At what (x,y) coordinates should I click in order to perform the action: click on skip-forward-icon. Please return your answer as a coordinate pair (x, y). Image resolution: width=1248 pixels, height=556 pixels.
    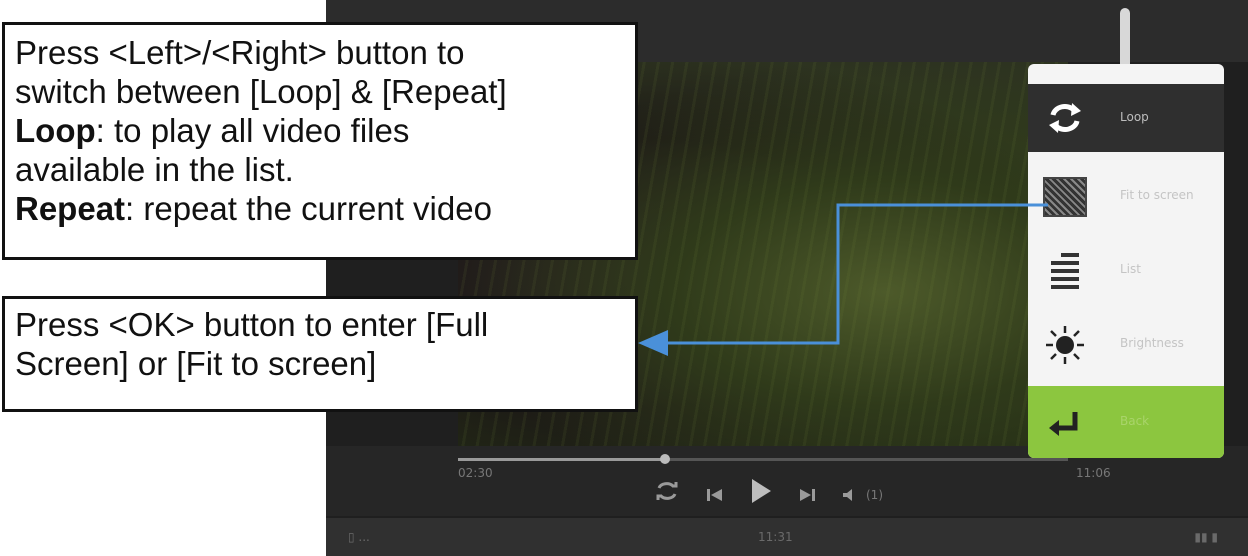
    Looking at the image, I should click on (807, 495).